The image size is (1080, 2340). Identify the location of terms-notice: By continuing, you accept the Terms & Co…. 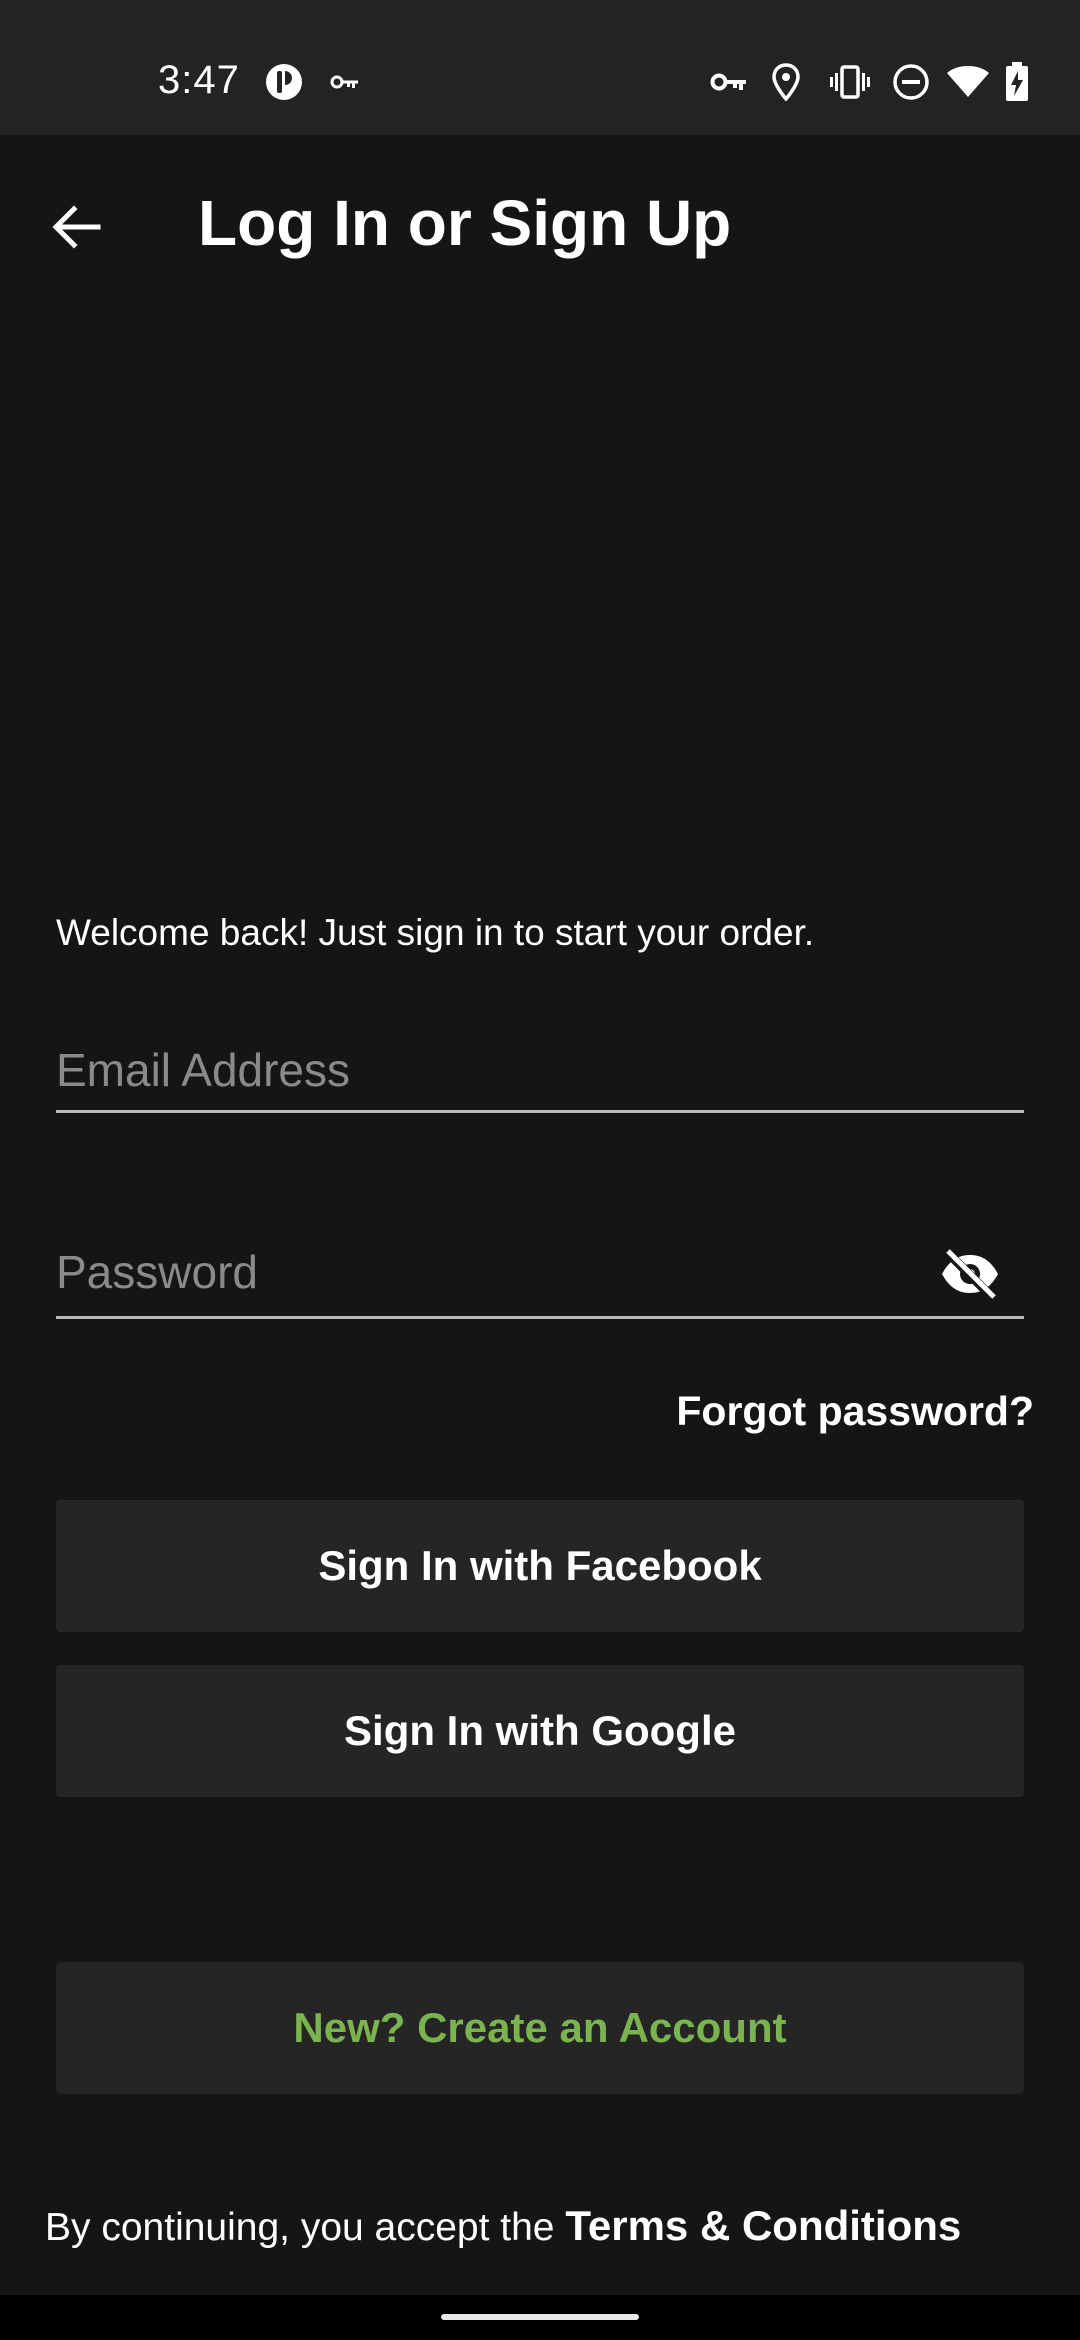
(503, 2226).